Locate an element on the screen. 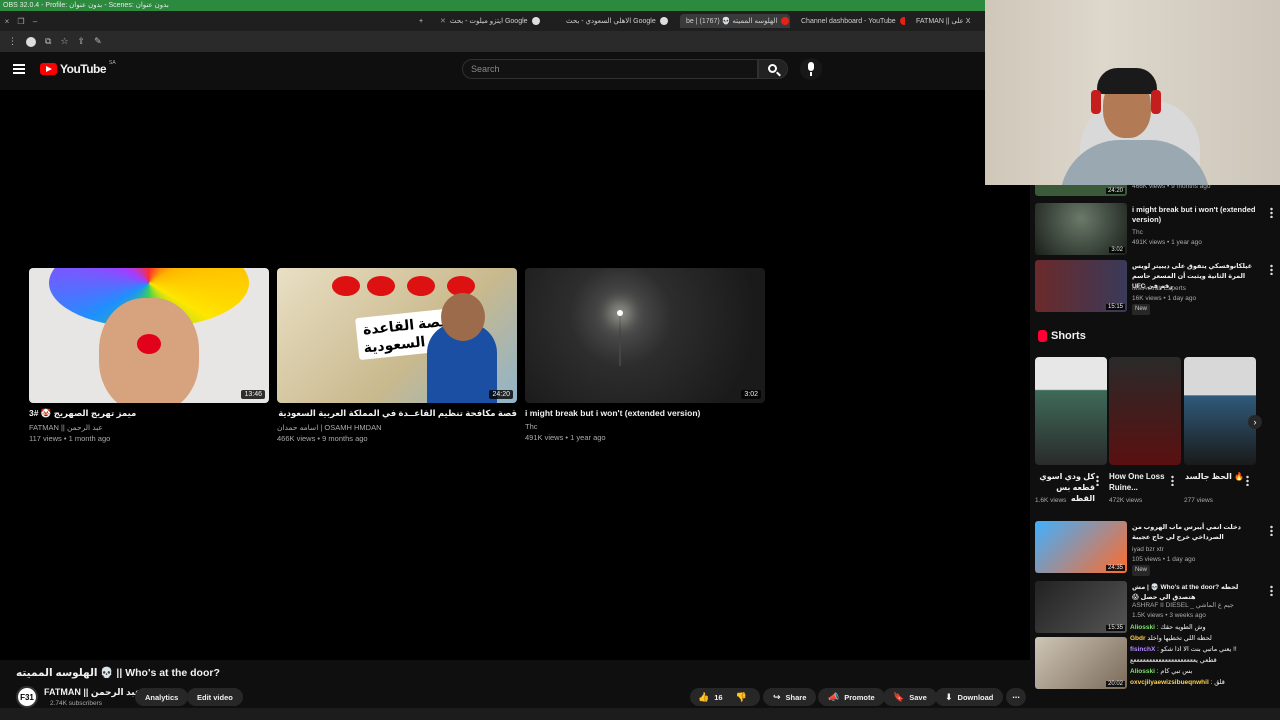  video-channel: iyad bzr xtr is located at coordinates (1148, 549).